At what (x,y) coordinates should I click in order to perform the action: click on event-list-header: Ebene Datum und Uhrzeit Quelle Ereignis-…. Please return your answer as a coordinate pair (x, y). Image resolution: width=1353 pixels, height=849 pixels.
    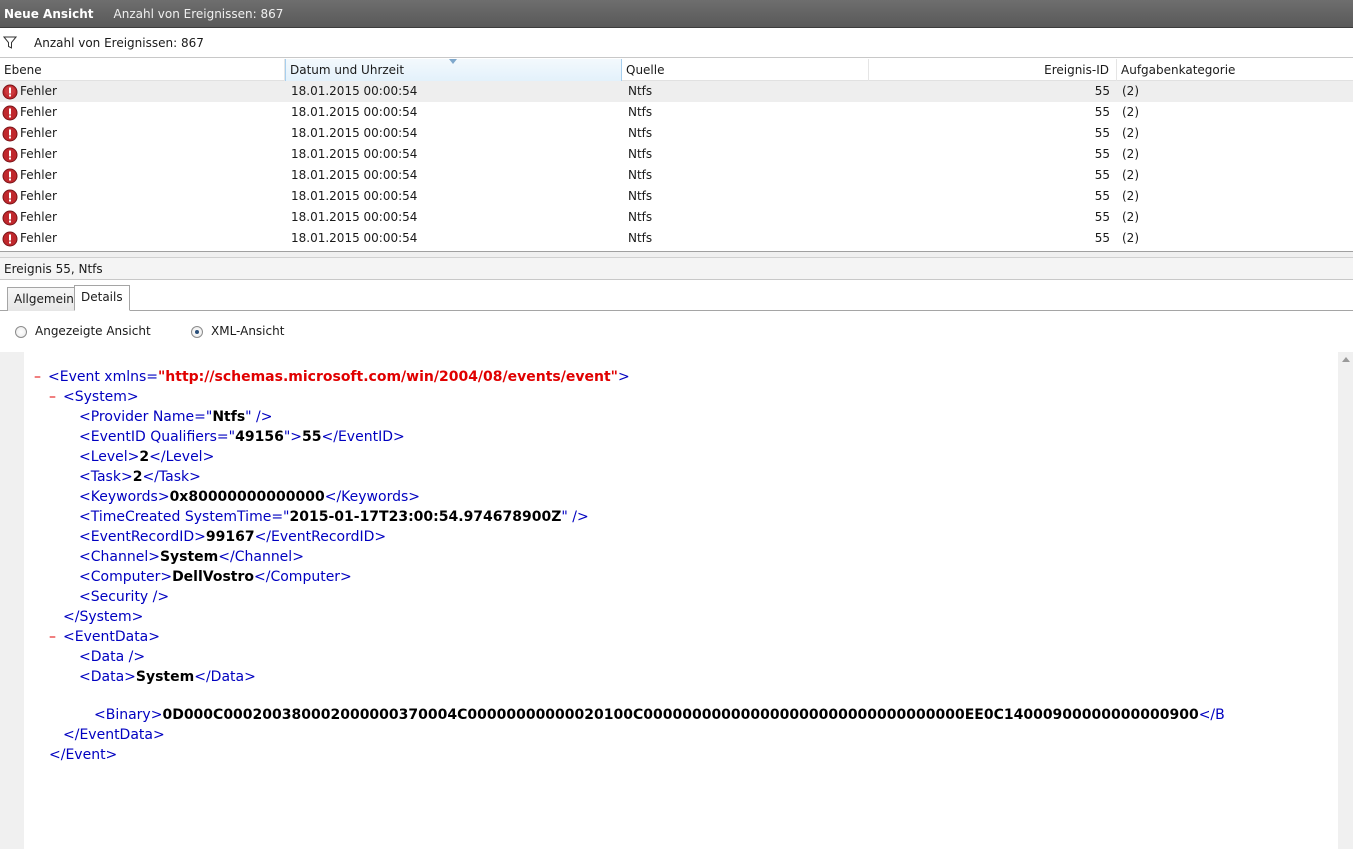
    Looking at the image, I should click on (676, 70).